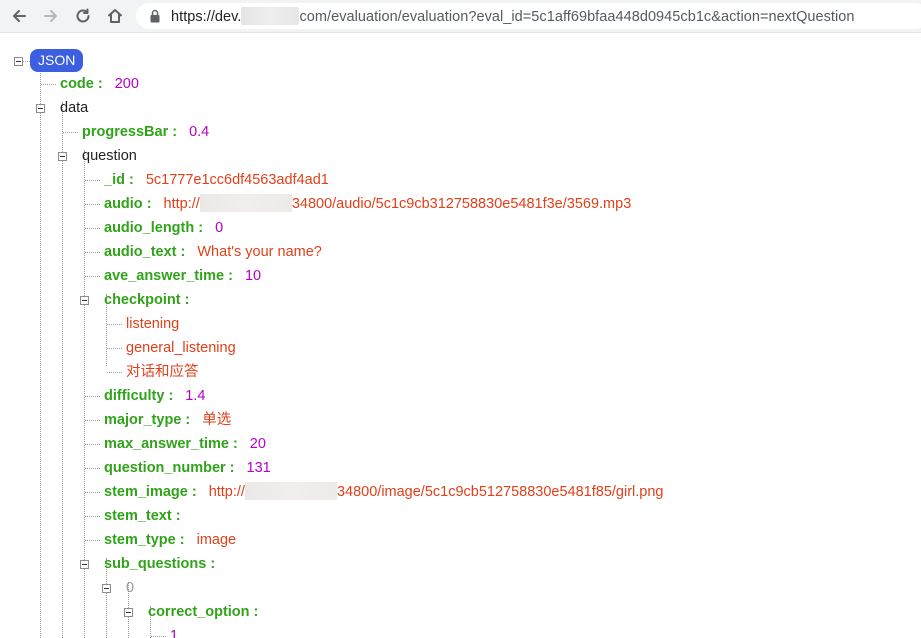 The height and width of the screenshot is (638, 921). I want to click on key-label: progressBar :, so click(130, 132).